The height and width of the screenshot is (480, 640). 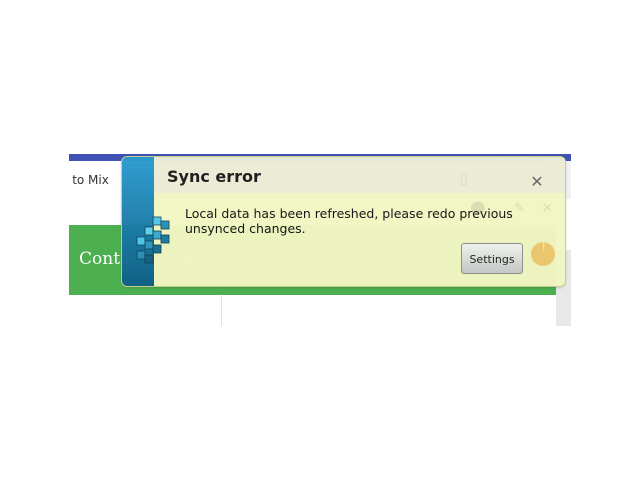 I want to click on panel-divider, so click(x=221, y=310).